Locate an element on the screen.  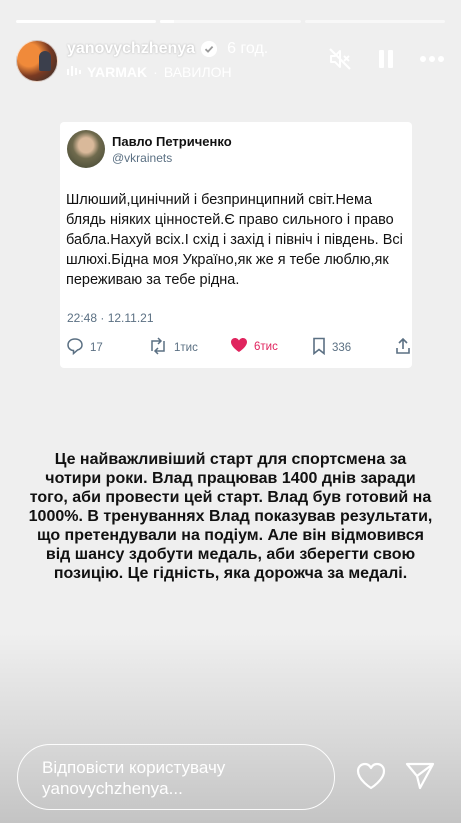
pause-icon is located at coordinates (386, 59).